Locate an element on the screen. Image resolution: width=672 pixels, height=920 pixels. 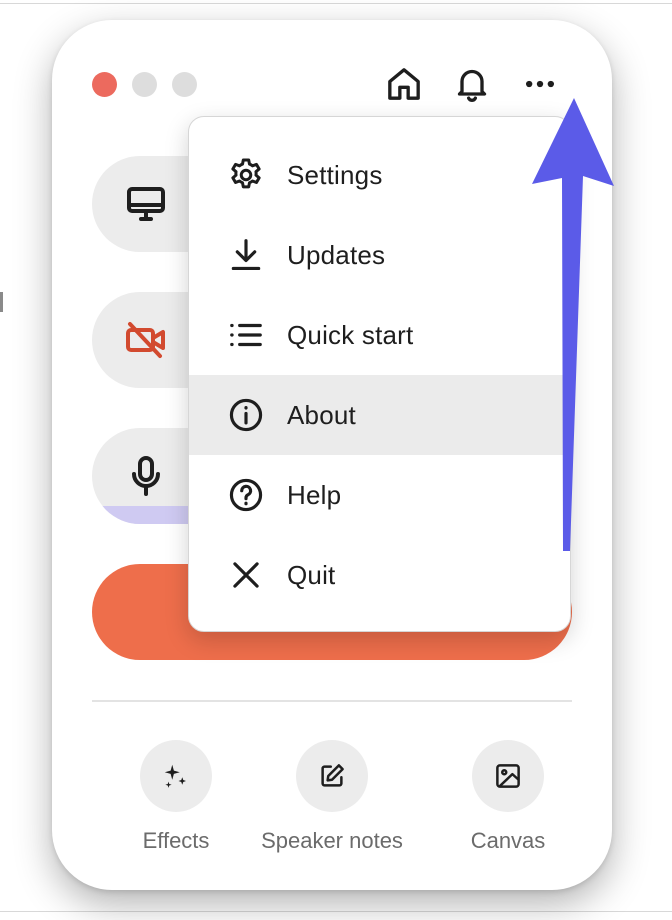
speaker-notes-tool: Speaker notes is located at coordinates (332, 797).